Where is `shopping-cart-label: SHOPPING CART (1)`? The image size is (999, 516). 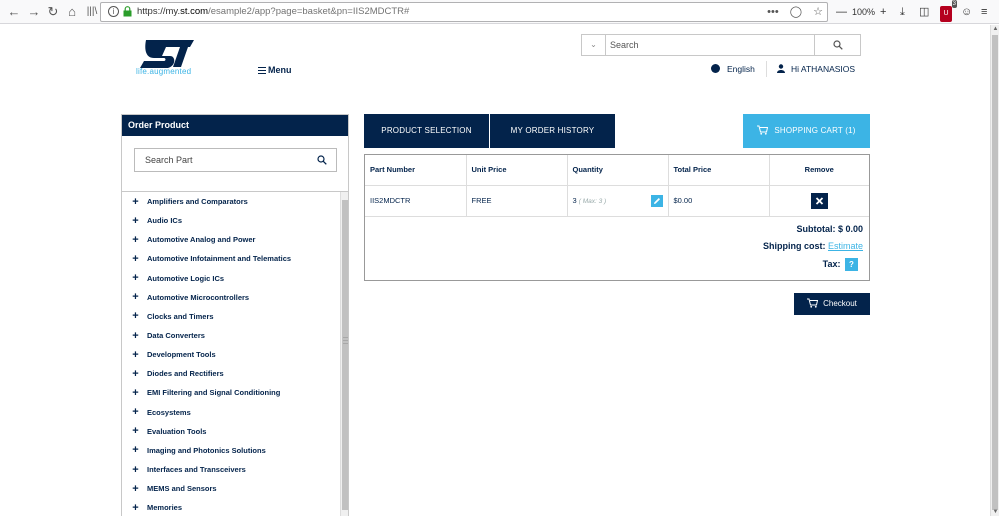
shopping-cart-label: SHOPPING CART (1) is located at coordinates (815, 130).